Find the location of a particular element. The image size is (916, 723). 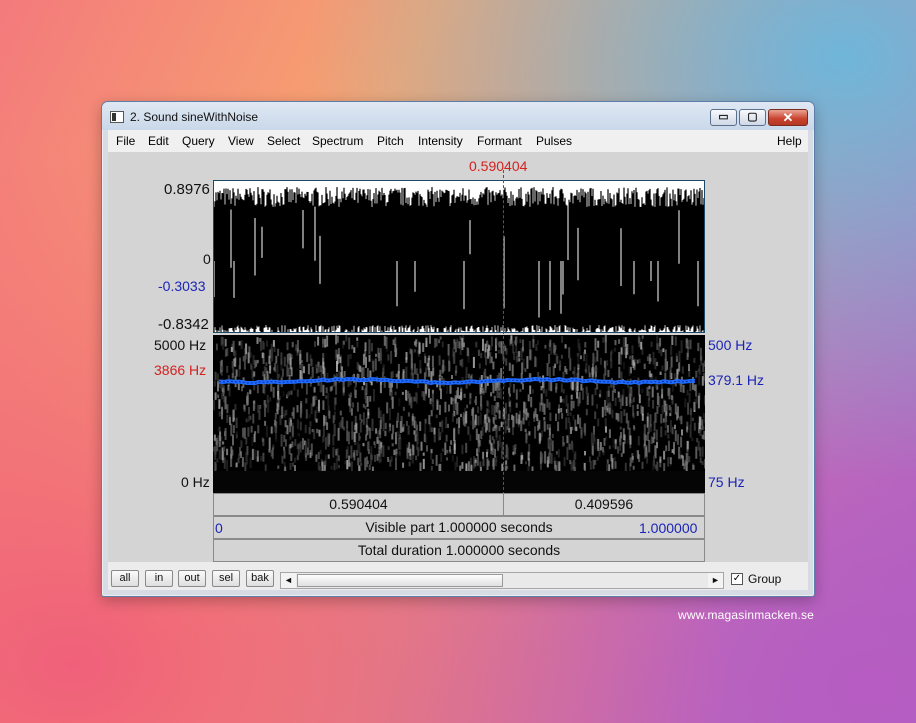

menu-pulses: Pulses is located at coordinates (554, 141).